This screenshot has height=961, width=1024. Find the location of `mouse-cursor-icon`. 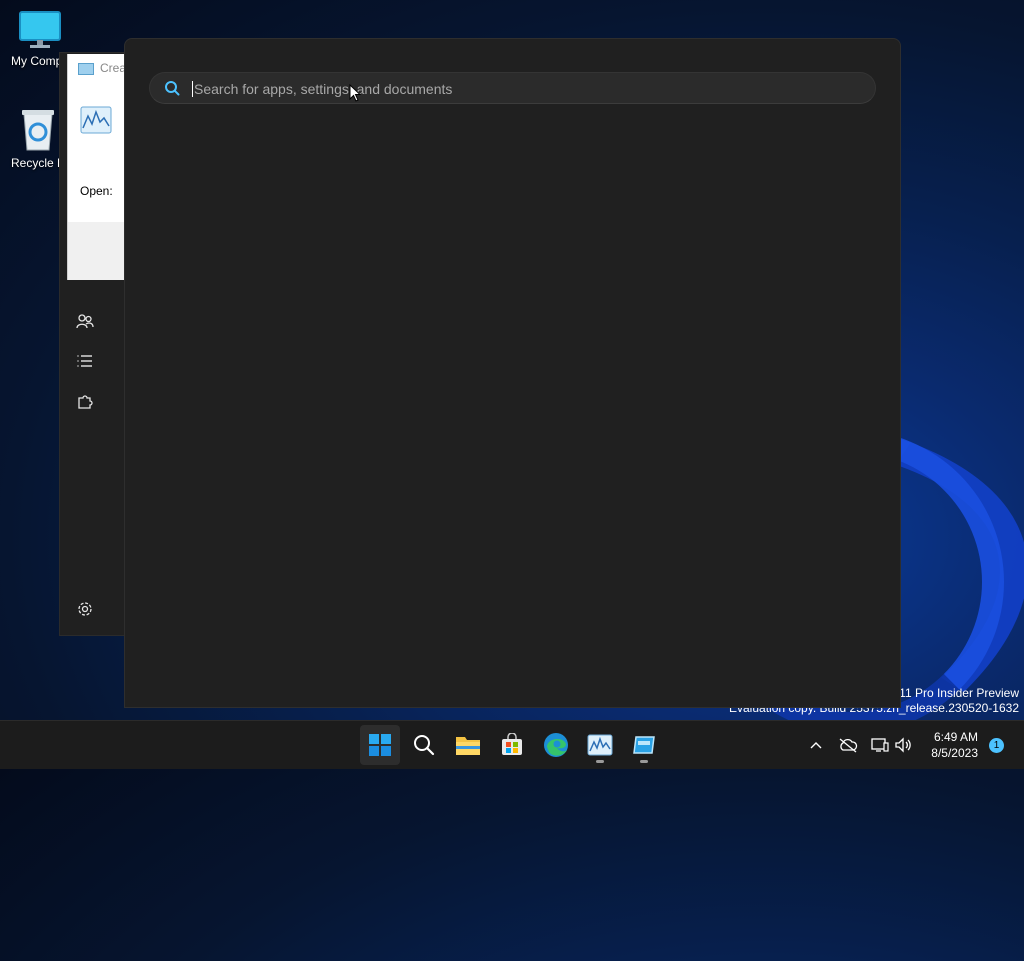

mouse-cursor-icon is located at coordinates (355, 93).